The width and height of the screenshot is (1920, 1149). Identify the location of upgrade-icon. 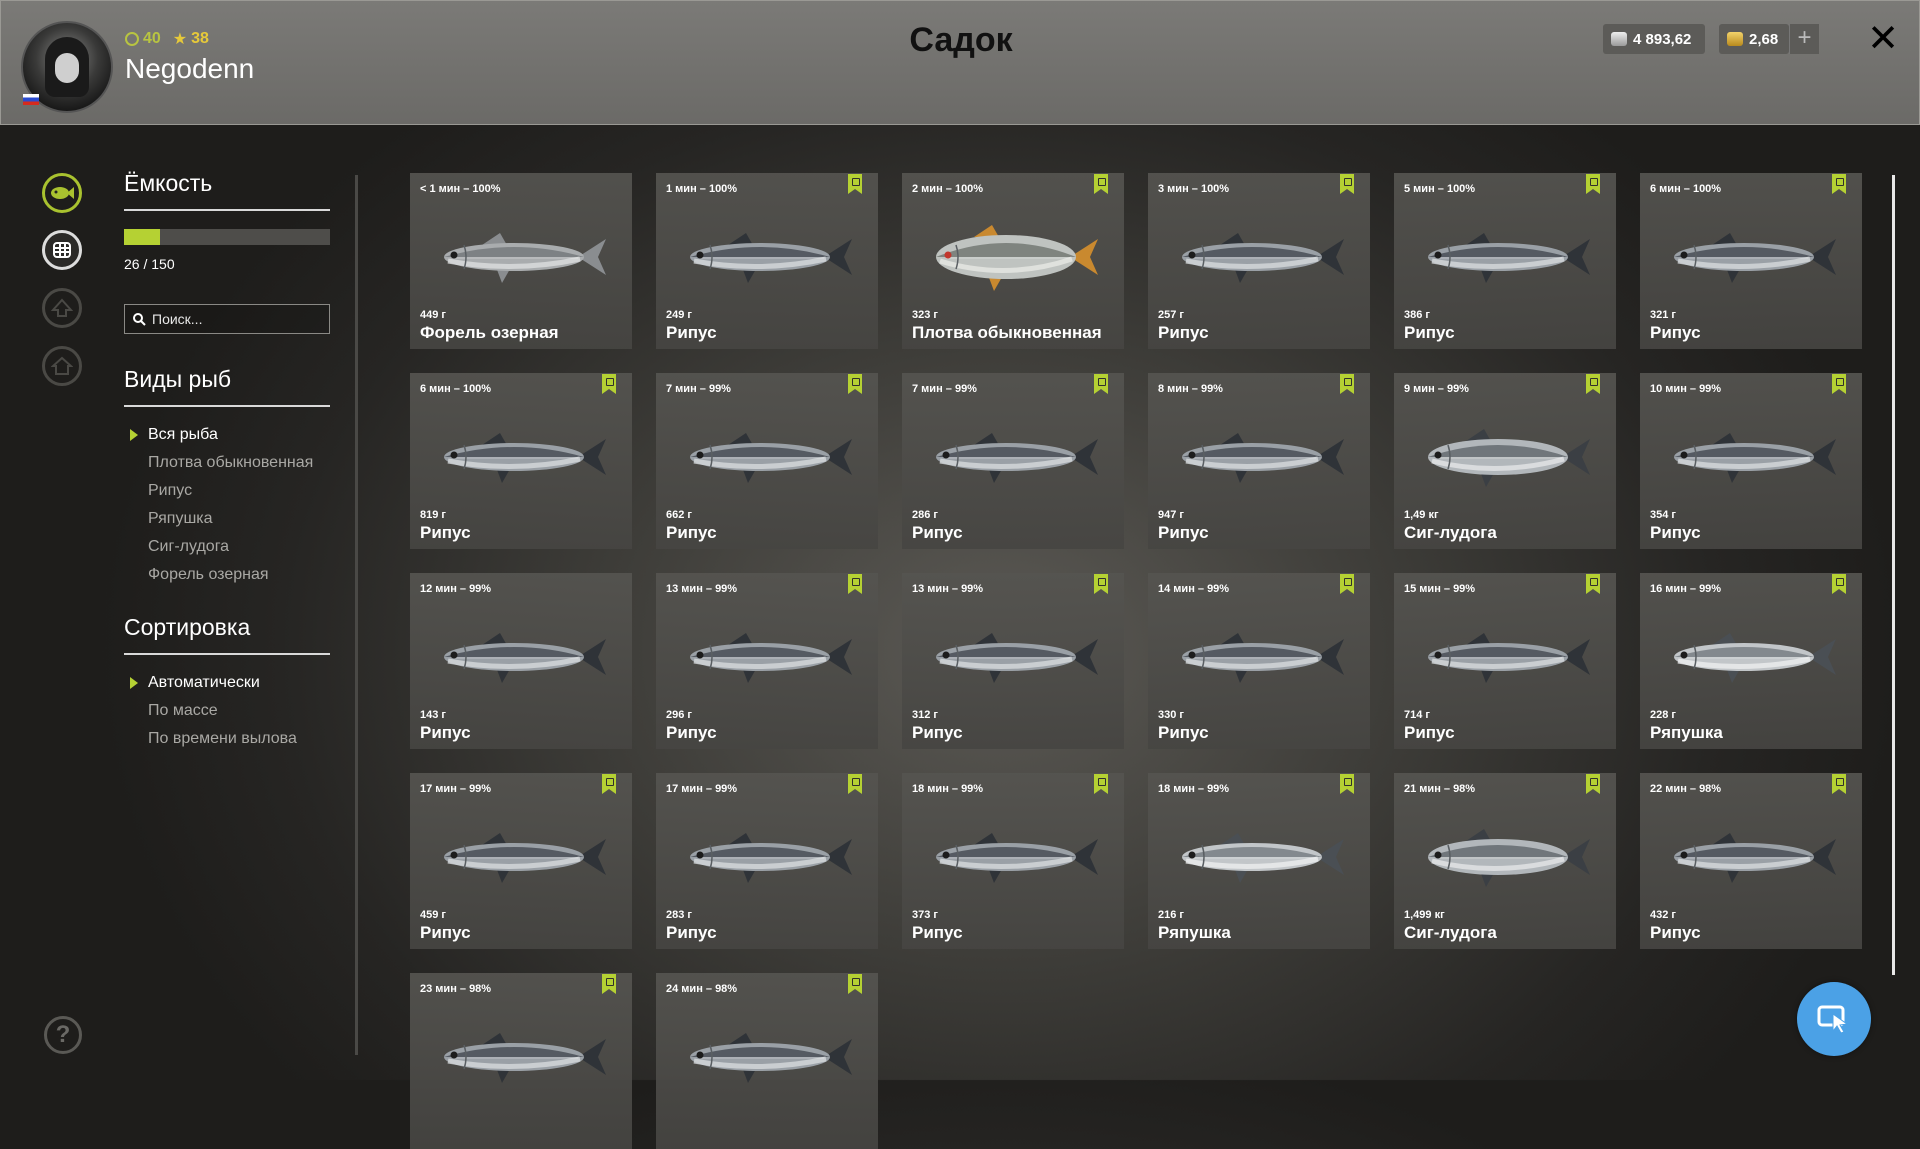
(62, 308).